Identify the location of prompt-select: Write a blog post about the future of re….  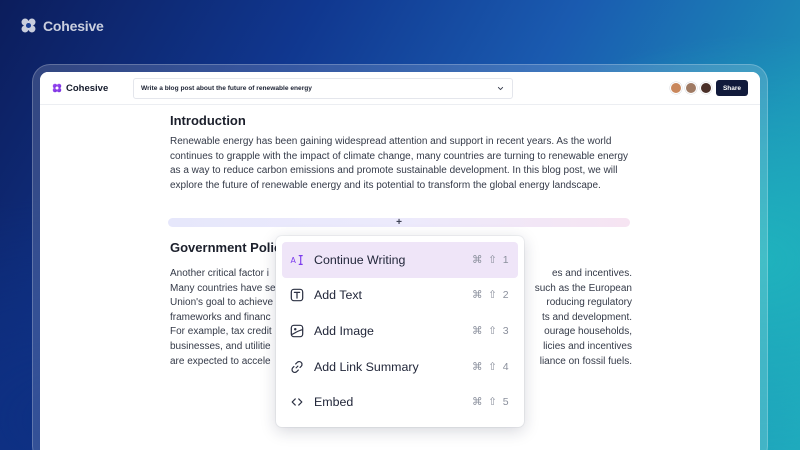
(323, 88).